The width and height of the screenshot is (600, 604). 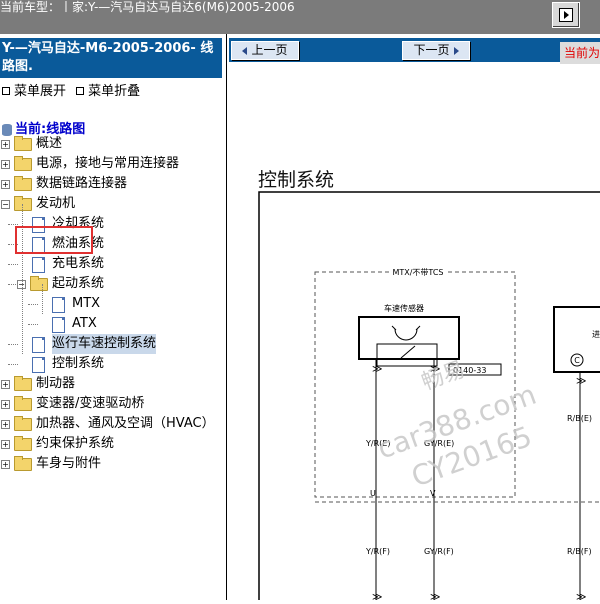 I want to click on speed-sensor-box, so click(x=409, y=338).